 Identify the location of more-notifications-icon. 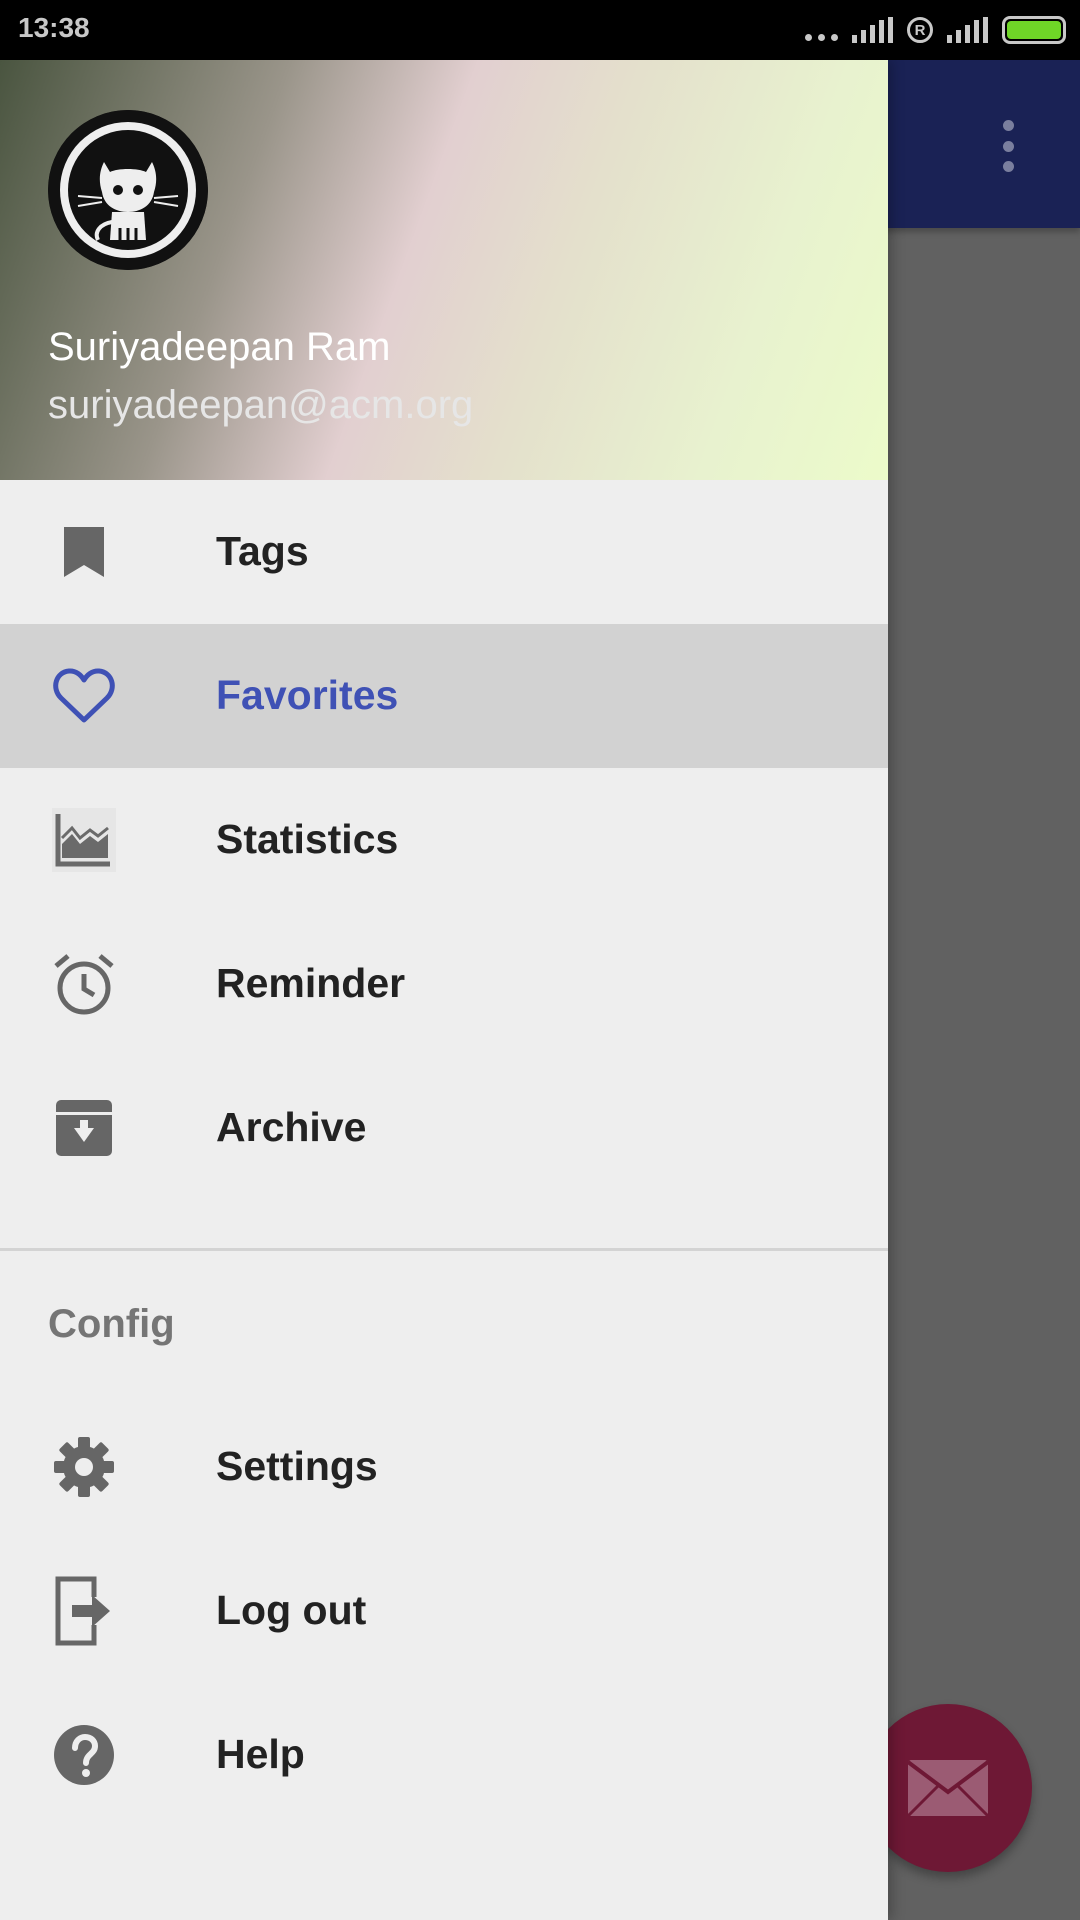
(821, 30).